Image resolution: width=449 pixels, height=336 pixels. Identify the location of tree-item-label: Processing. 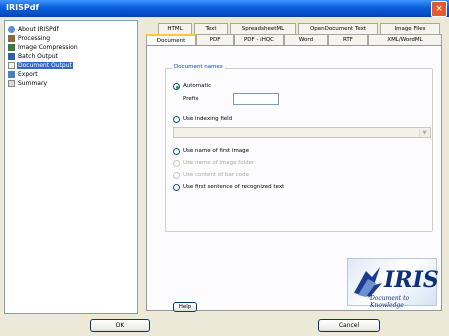
(34, 38).